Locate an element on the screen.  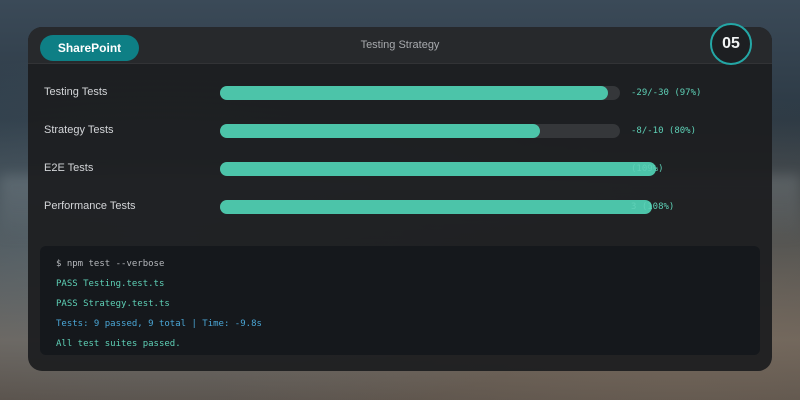
page-title: Testing Strategy is located at coordinates (400, 45).